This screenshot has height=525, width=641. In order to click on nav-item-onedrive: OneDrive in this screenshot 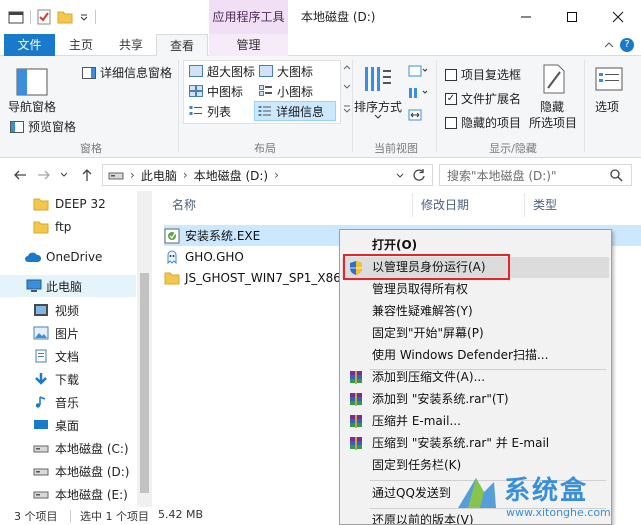, I will do `click(68, 257)`.